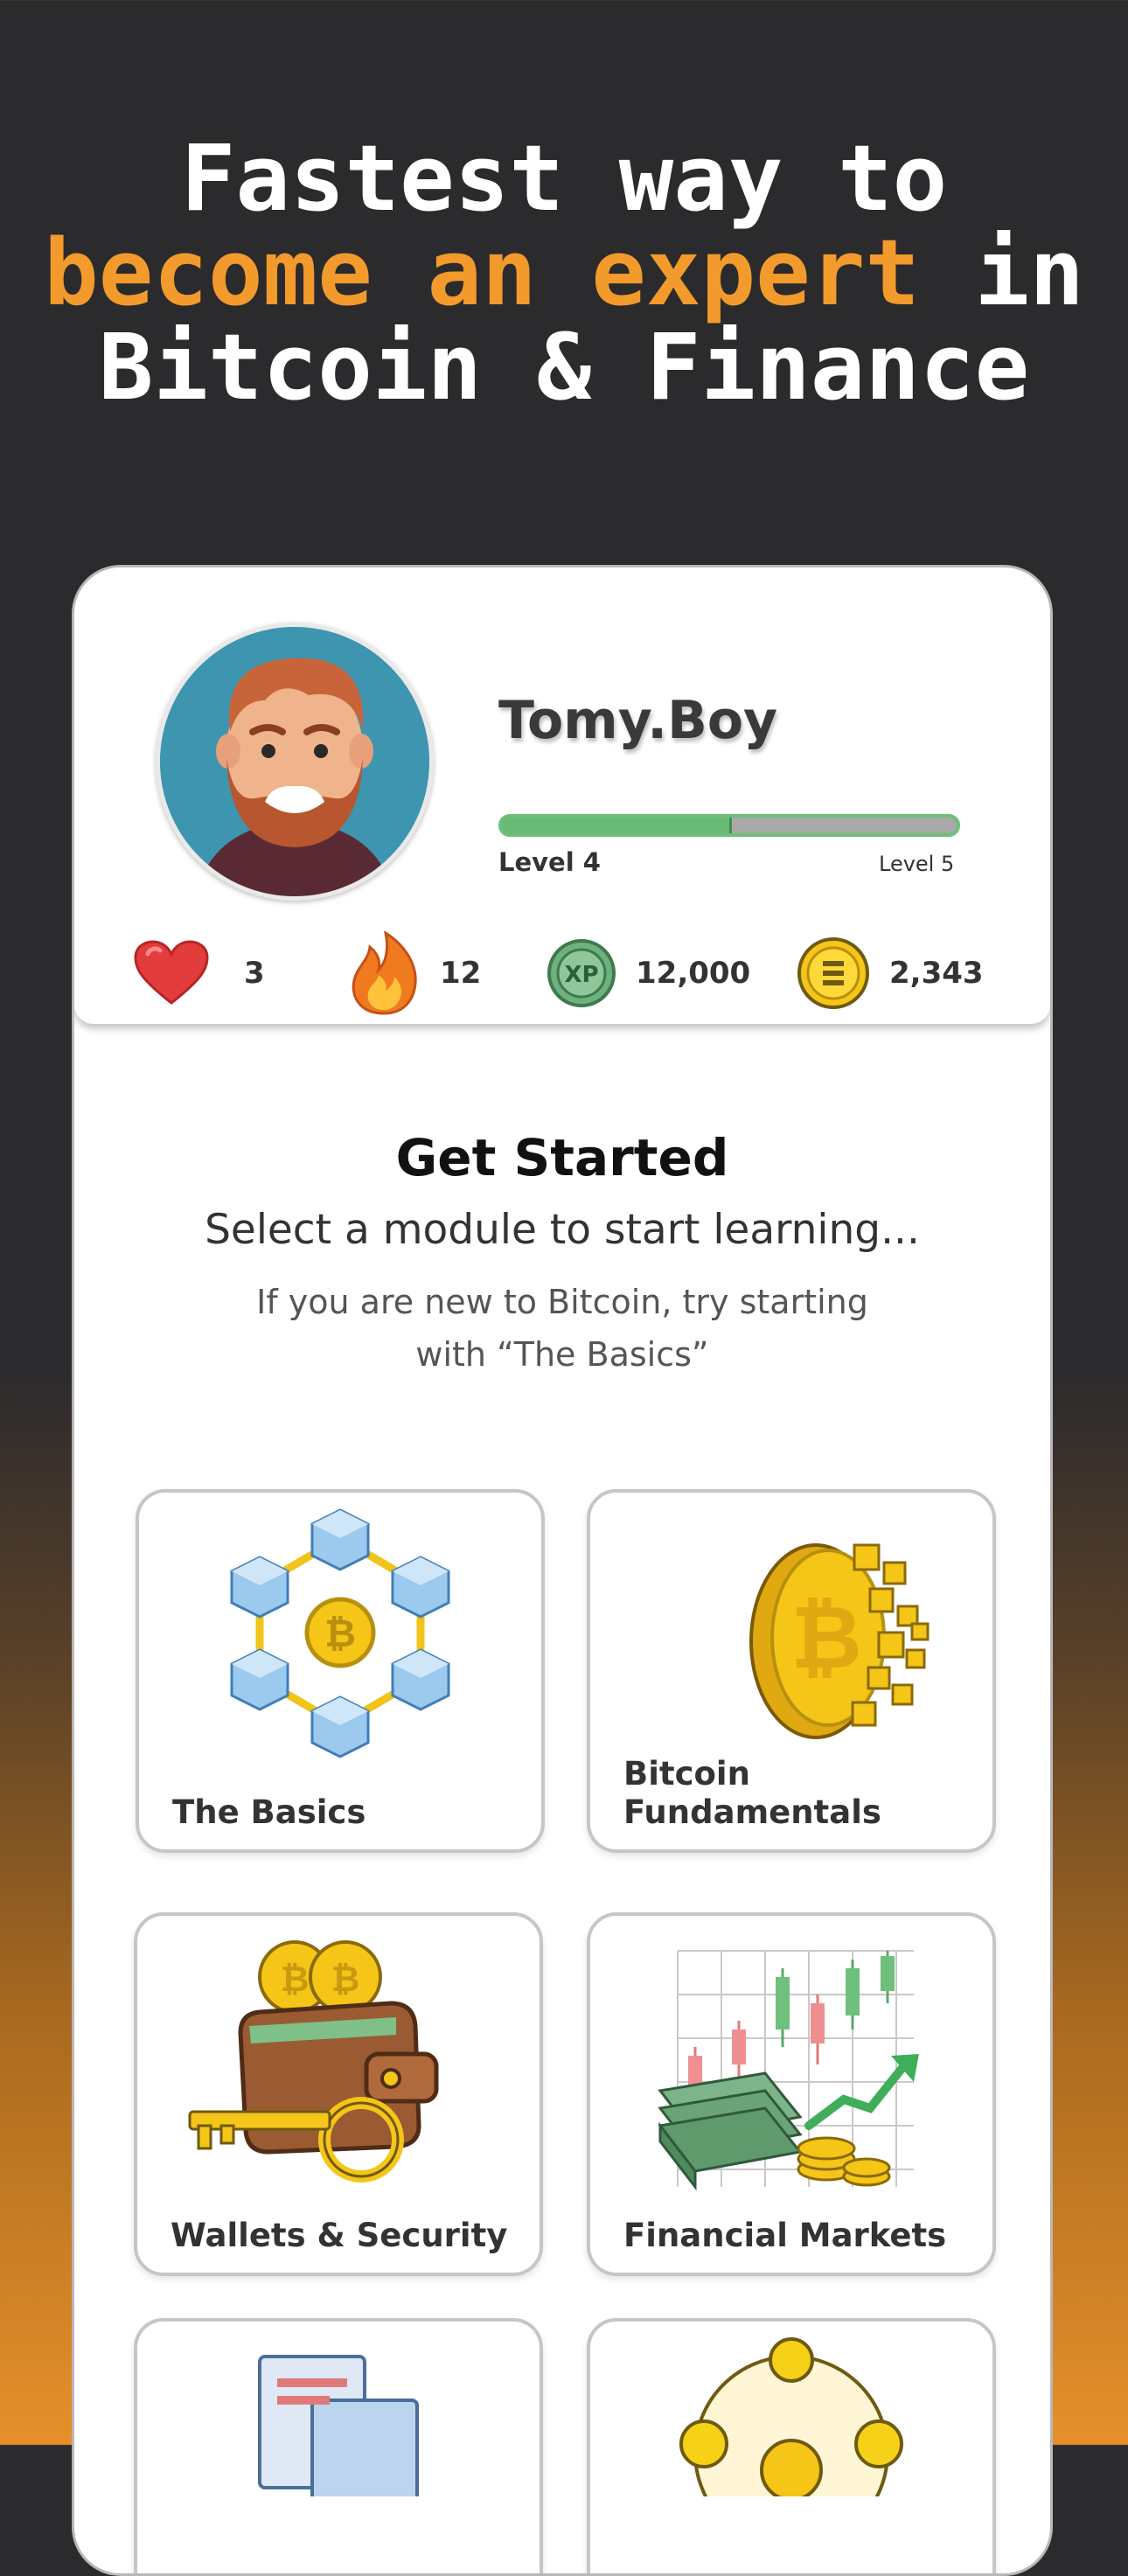 This screenshot has width=1128, height=2576. Describe the element at coordinates (482, 272) in the screenshot. I see `headline-highlight: become an expert` at that location.